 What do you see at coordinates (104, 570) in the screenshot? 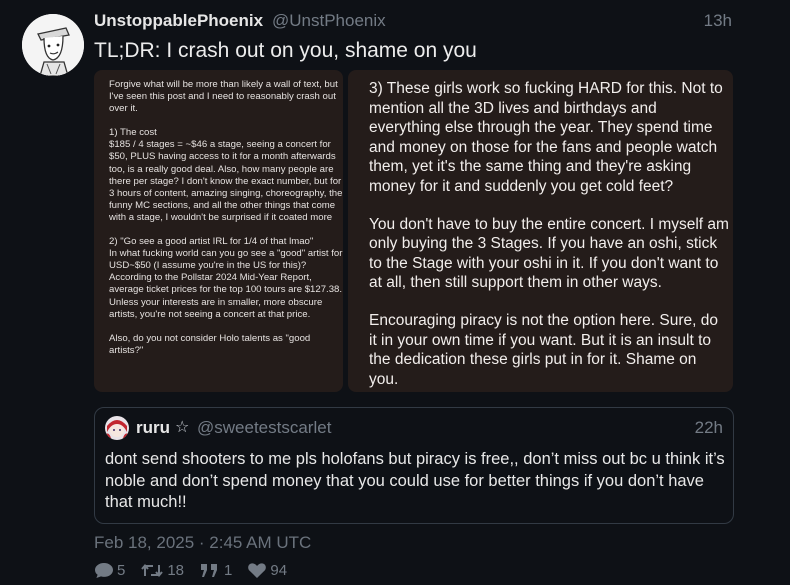
I see `comment-icon` at bounding box center [104, 570].